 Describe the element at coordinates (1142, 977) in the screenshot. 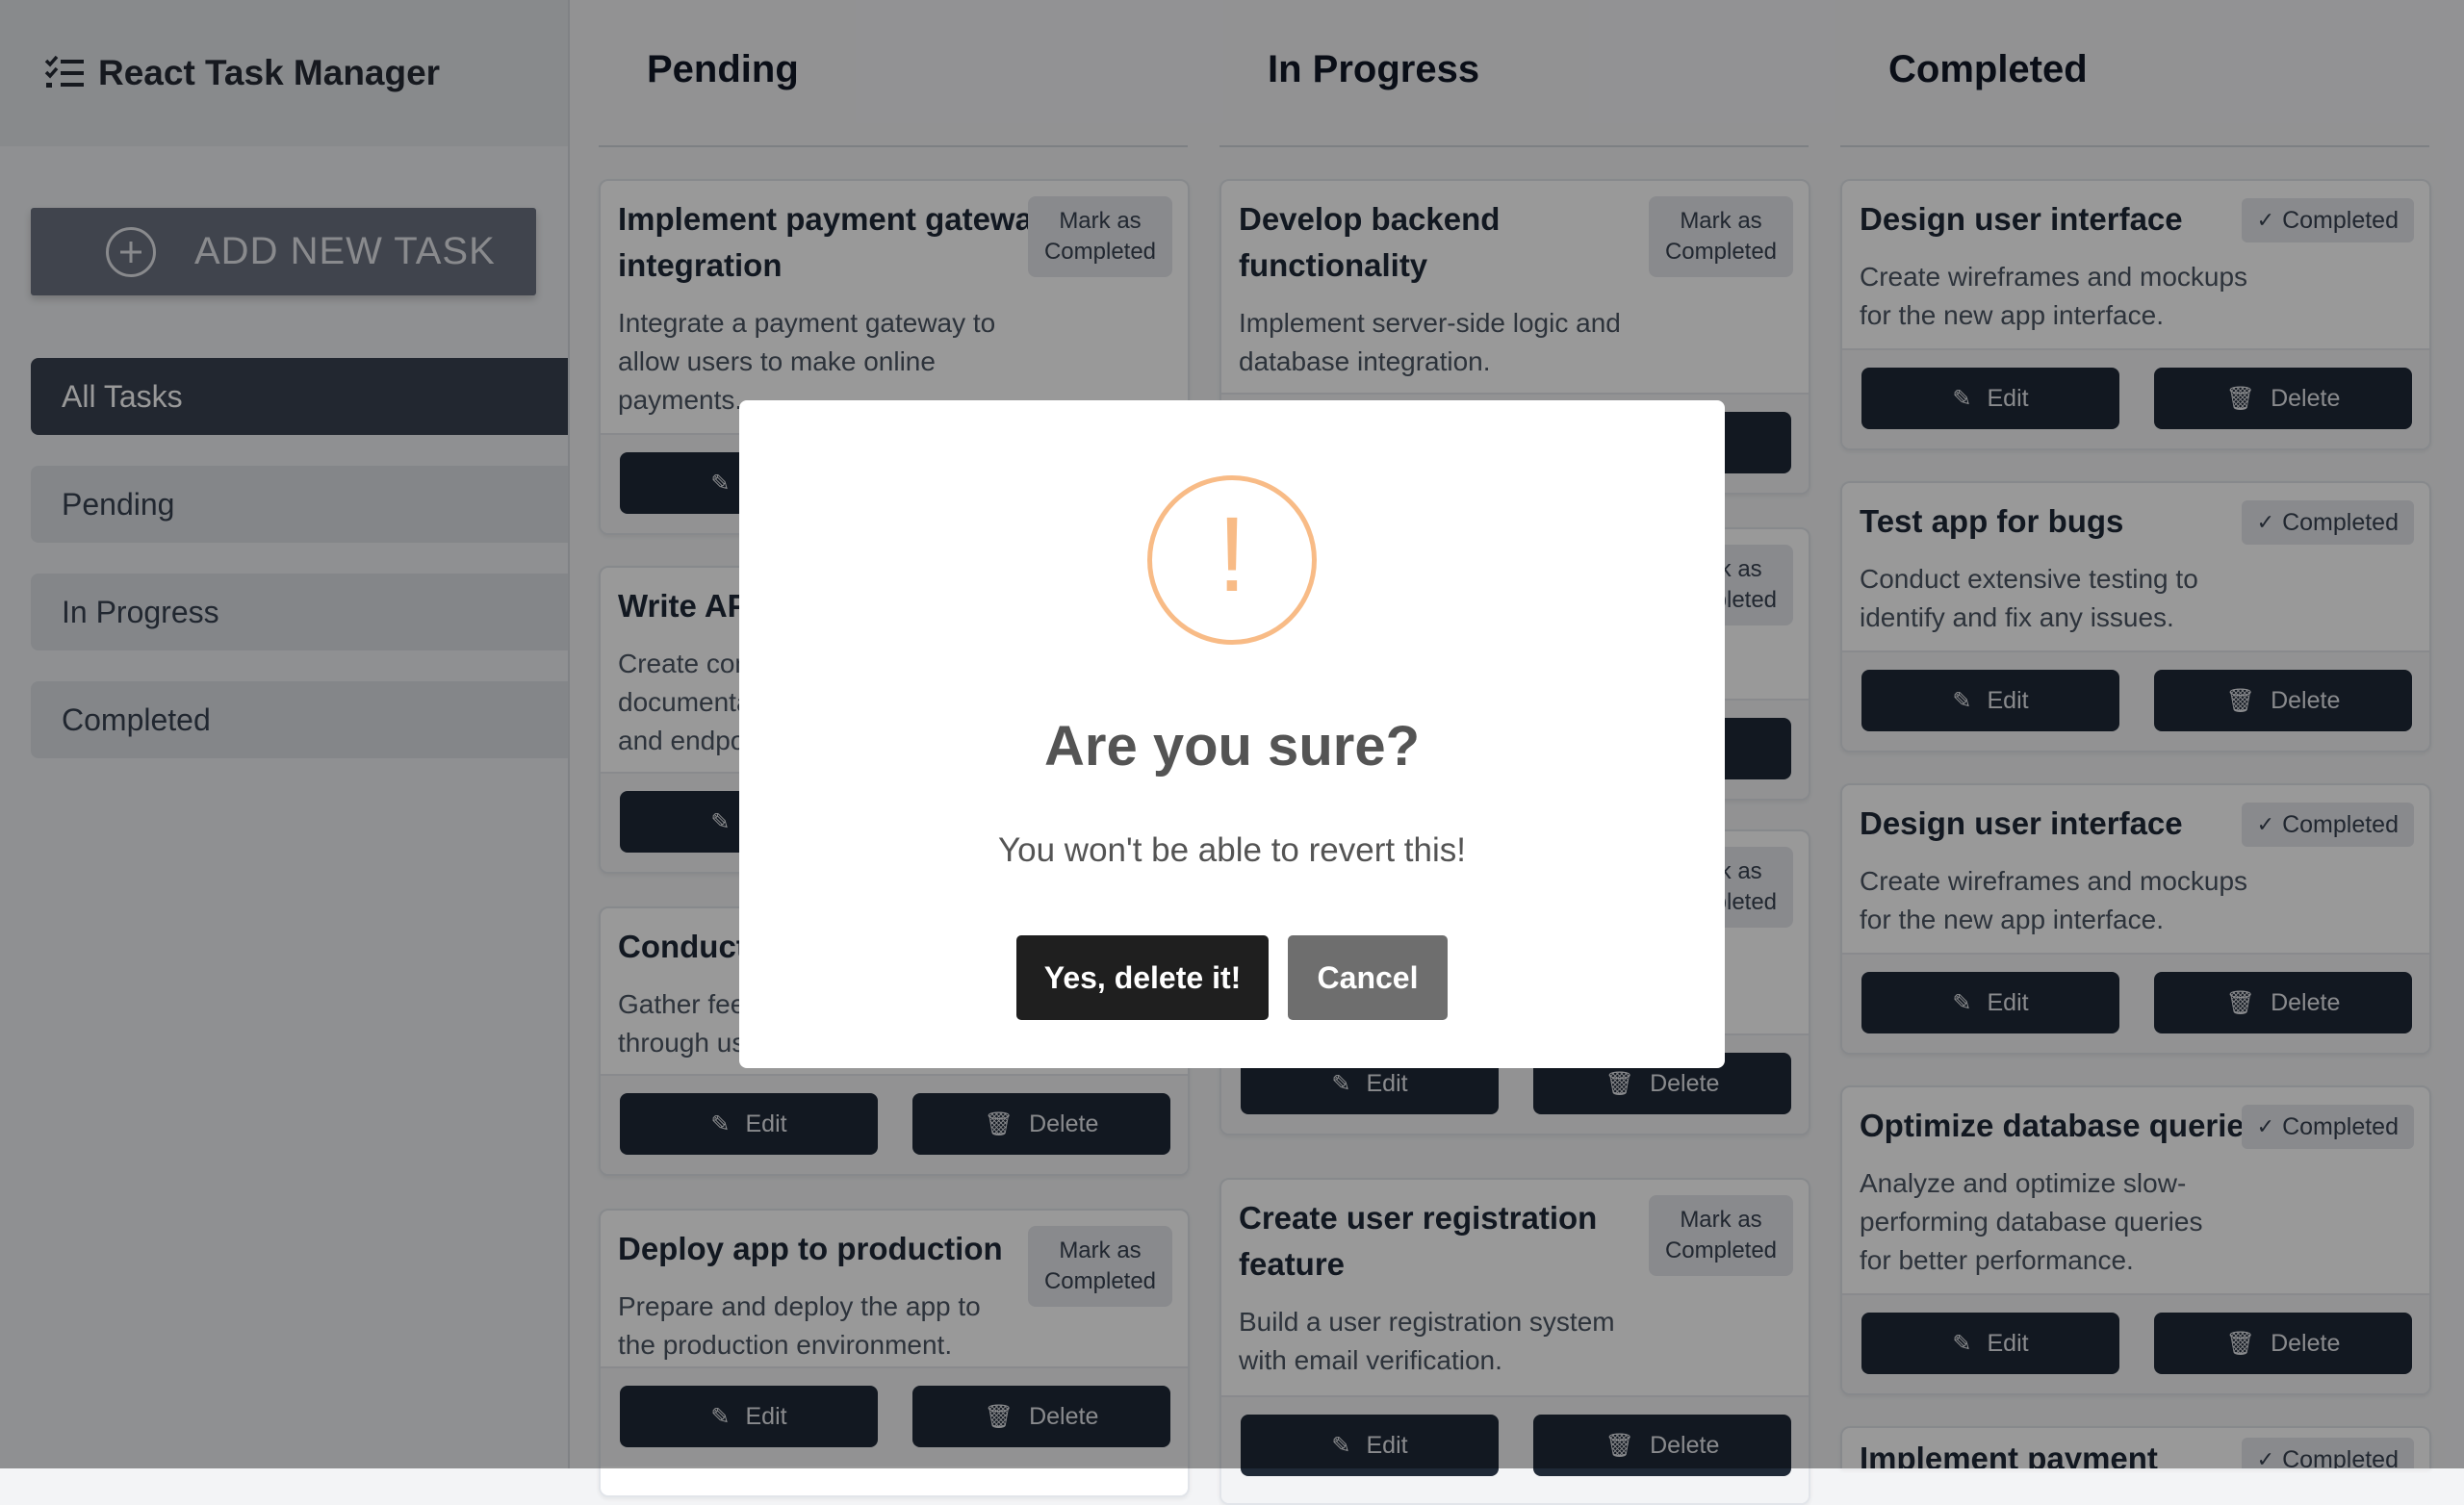

I see `confirm-delete-button: Yes, delete it!` at that location.